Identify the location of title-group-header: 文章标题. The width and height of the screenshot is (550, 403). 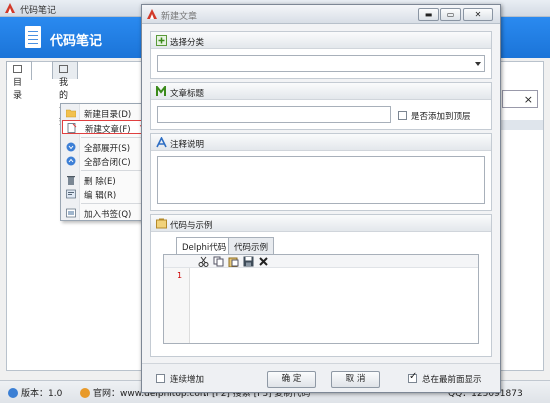
(321, 91).